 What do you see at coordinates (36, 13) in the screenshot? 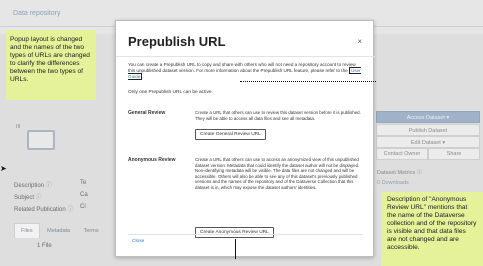
I see `repository-title: Data repository` at bounding box center [36, 13].